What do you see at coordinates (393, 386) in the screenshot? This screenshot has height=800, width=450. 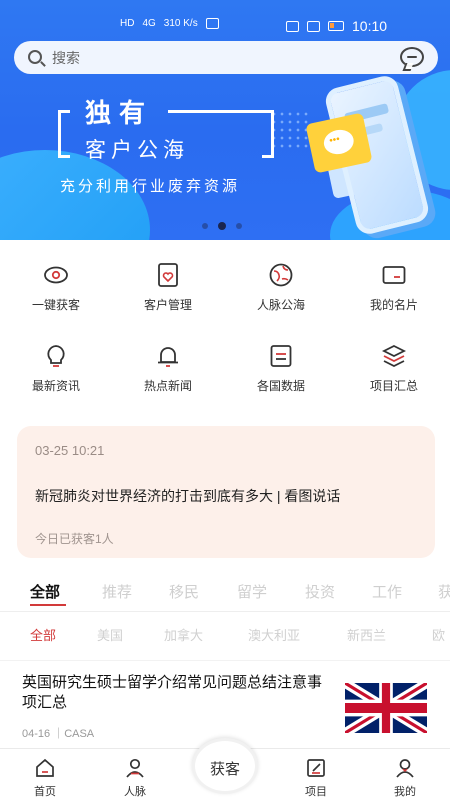 I see `feature-label: 项目汇总` at bounding box center [393, 386].